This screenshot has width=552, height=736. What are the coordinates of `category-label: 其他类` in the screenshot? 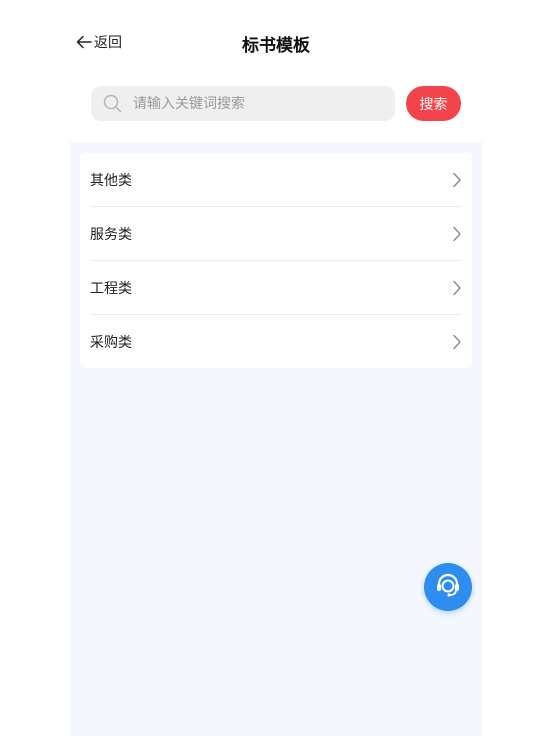 It's located at (111, 180).